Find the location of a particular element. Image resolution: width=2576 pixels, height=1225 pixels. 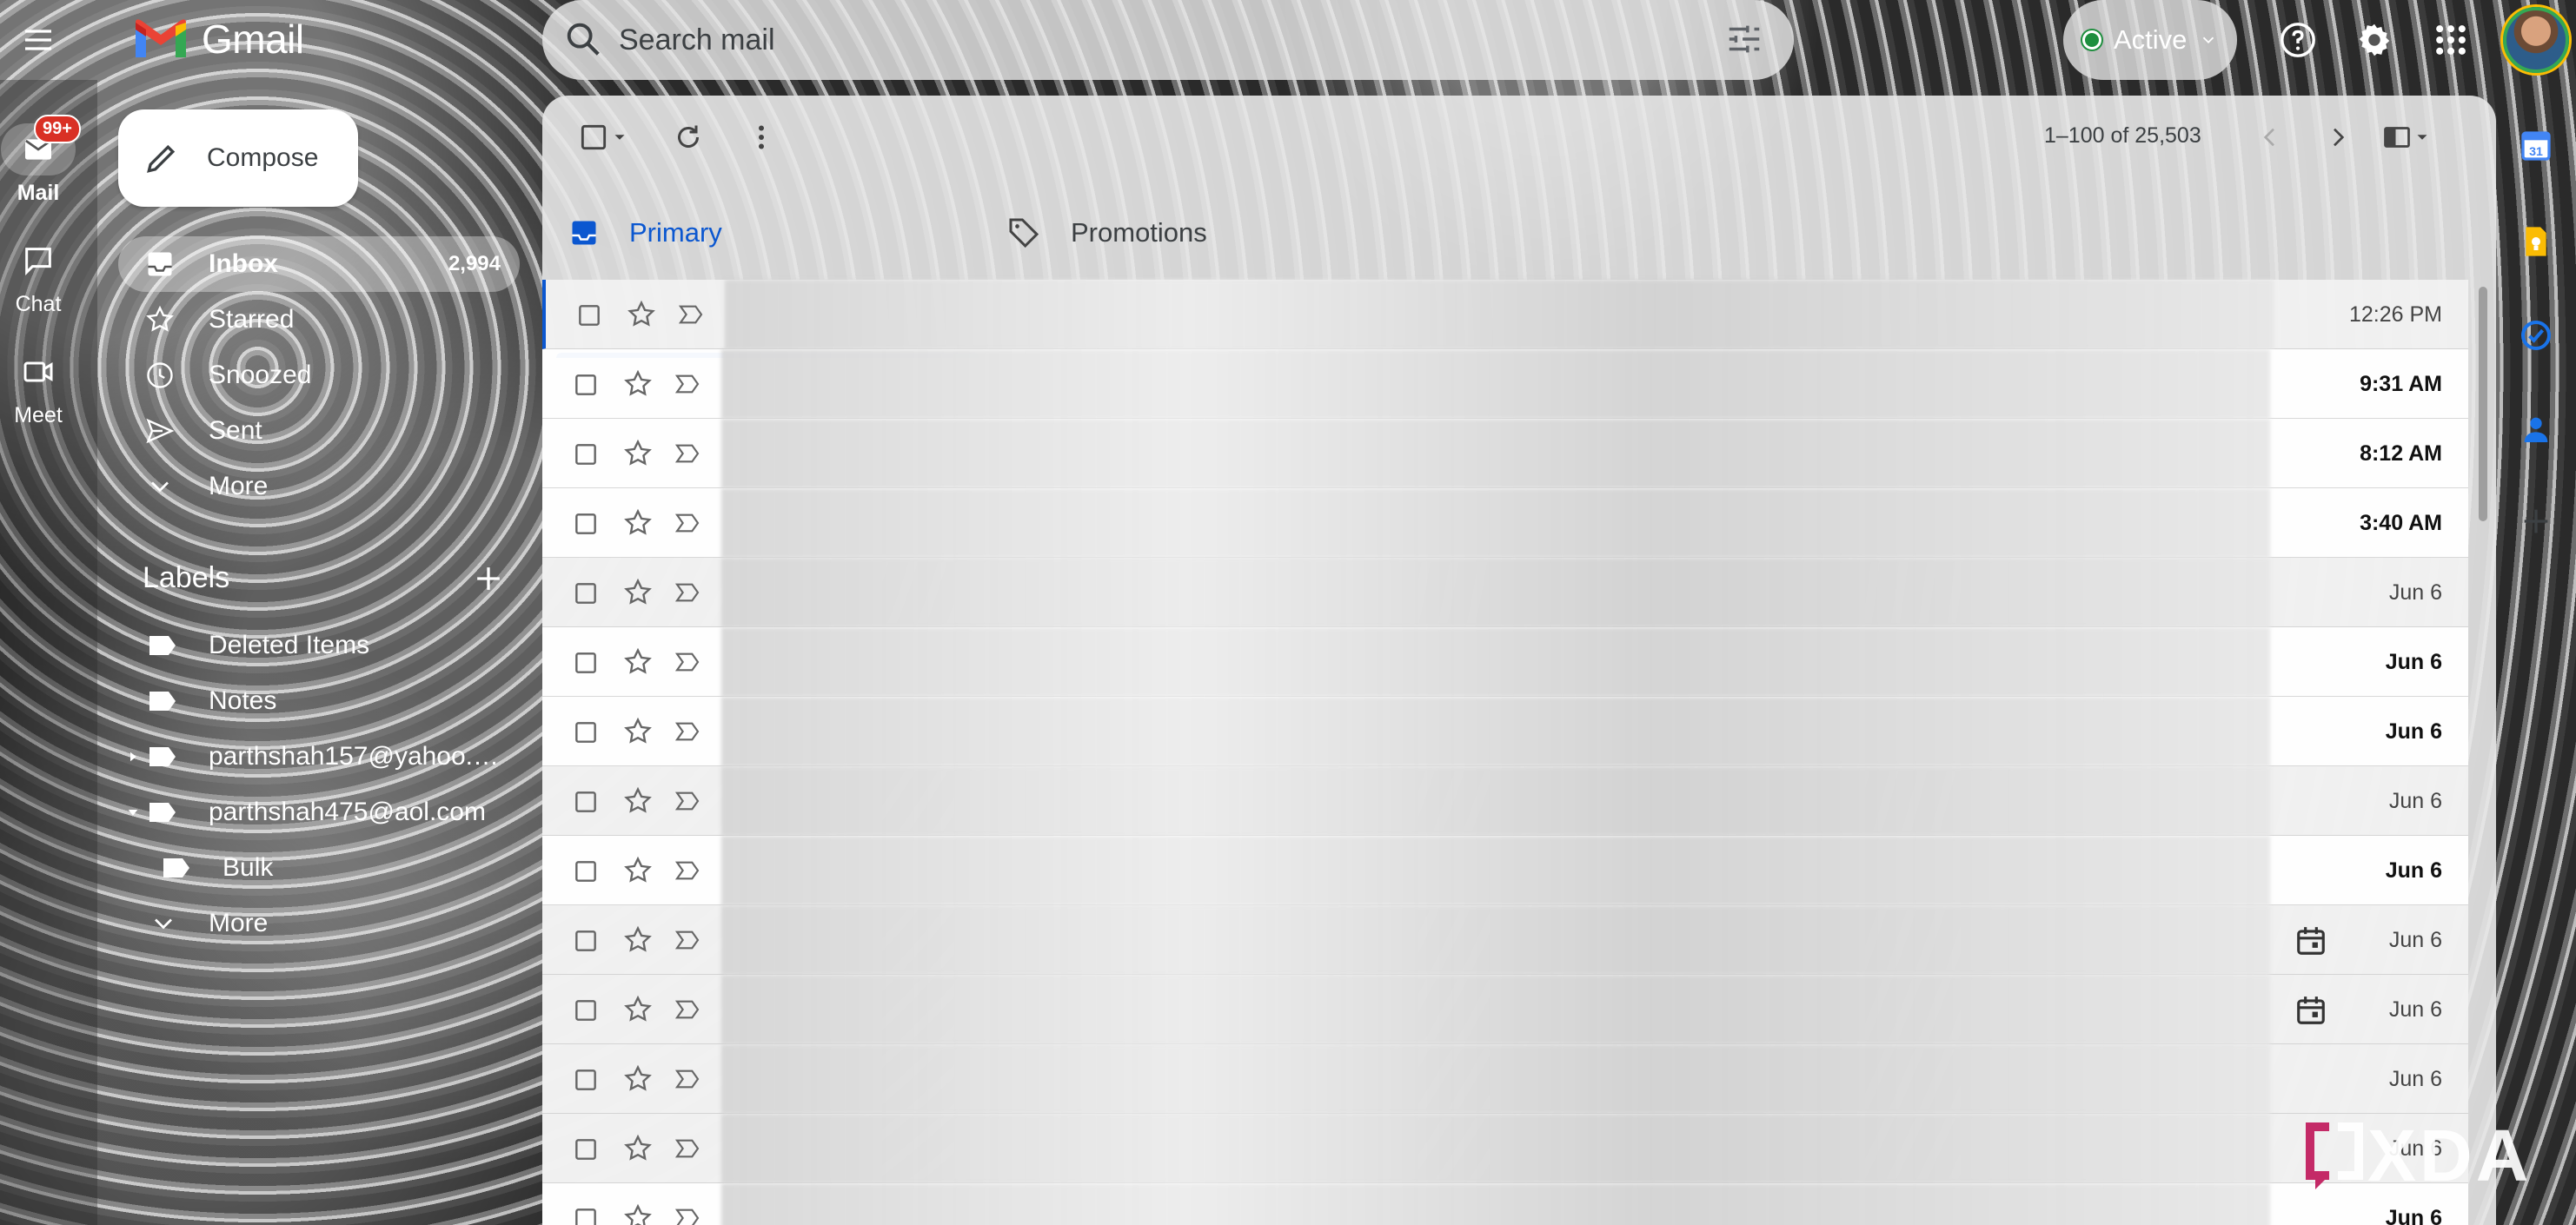

search-bar is located at coordinates (1168, 40).